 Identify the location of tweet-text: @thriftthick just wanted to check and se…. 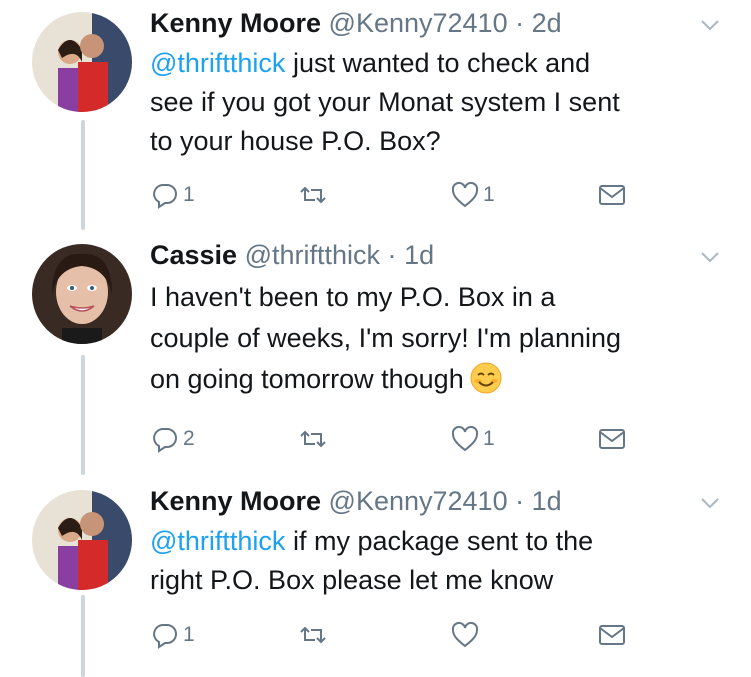
(440, 102).